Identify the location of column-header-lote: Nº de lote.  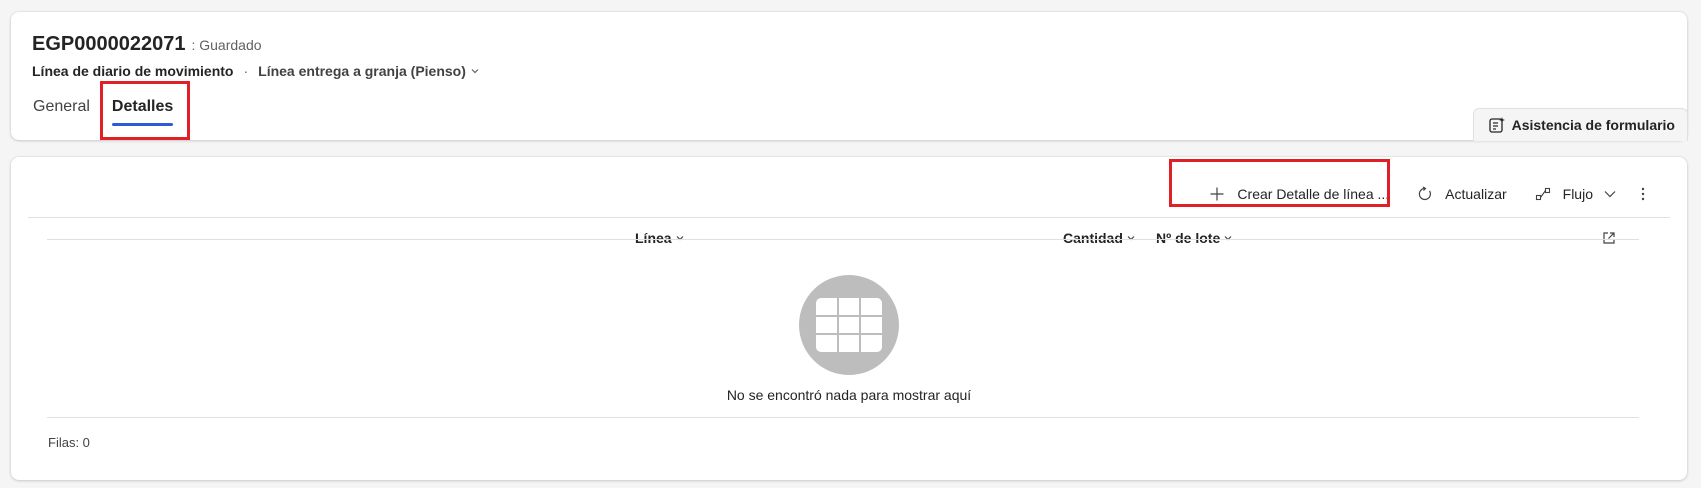
(1194, 238).